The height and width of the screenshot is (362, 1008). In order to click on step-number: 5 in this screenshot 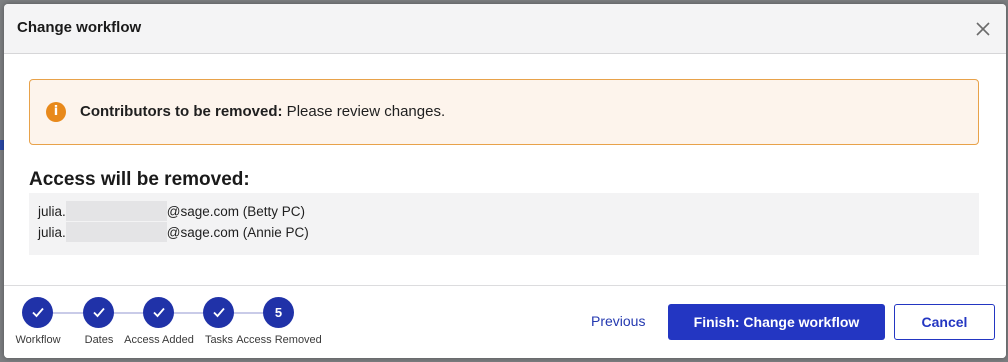, I will do `click(278, 312)`.